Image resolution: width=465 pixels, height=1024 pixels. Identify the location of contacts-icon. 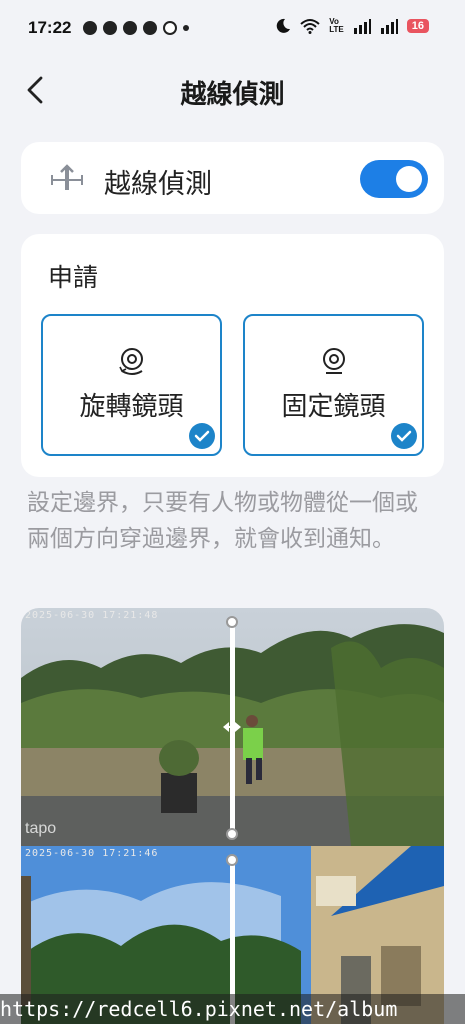
(110, 28).